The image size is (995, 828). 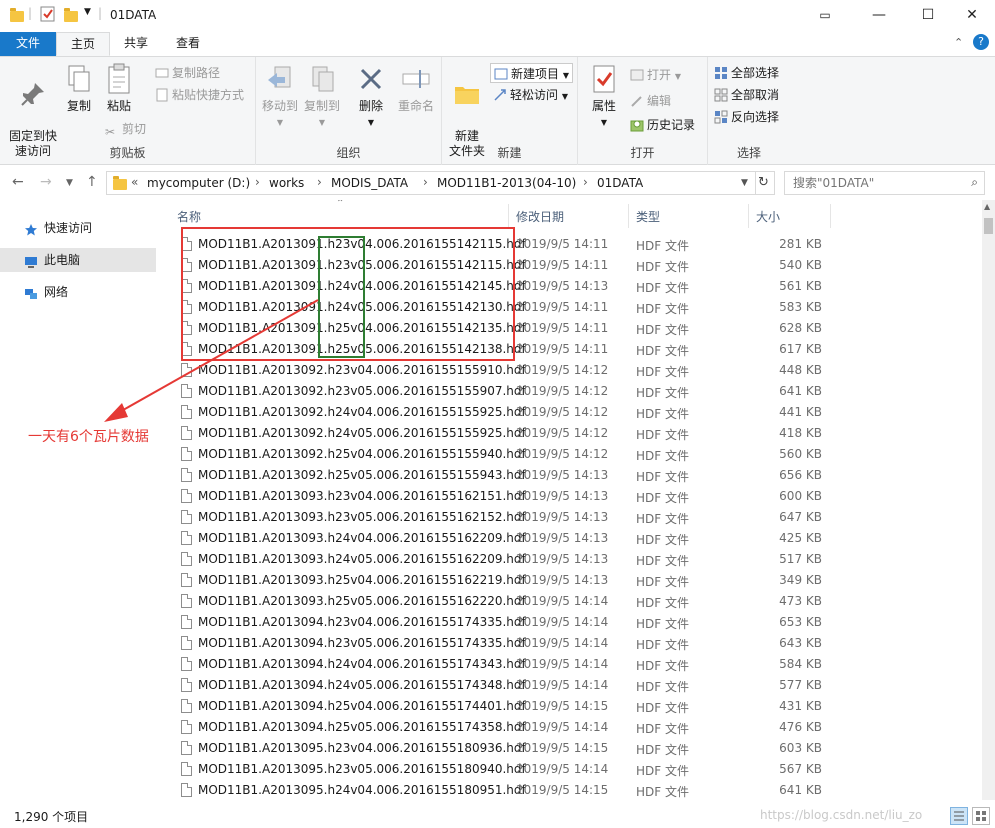 What do you see at coordinates (71, 16) in the screenshot?
I see `new-folder-icon` at bounding box center [71, 16].